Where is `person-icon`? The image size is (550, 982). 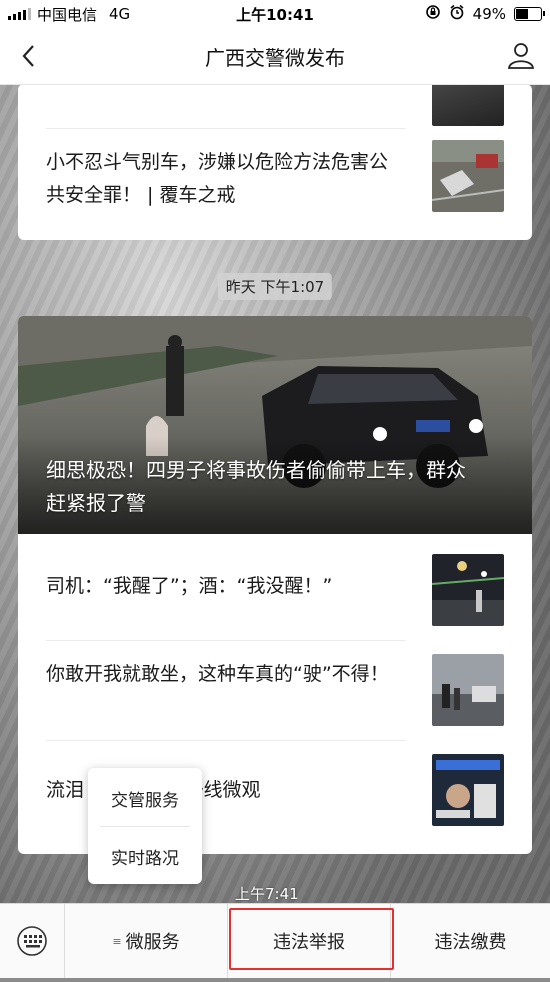 person-icon is located at coordinates (521, 56).